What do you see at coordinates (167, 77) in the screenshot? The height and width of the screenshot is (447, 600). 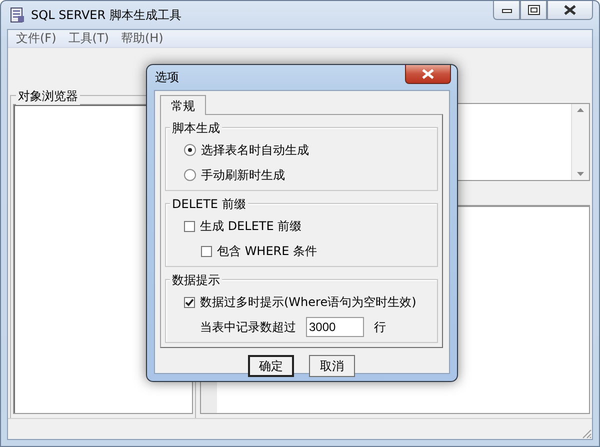 I see `dialog-title: 选项` at bounding box center [167, 77].